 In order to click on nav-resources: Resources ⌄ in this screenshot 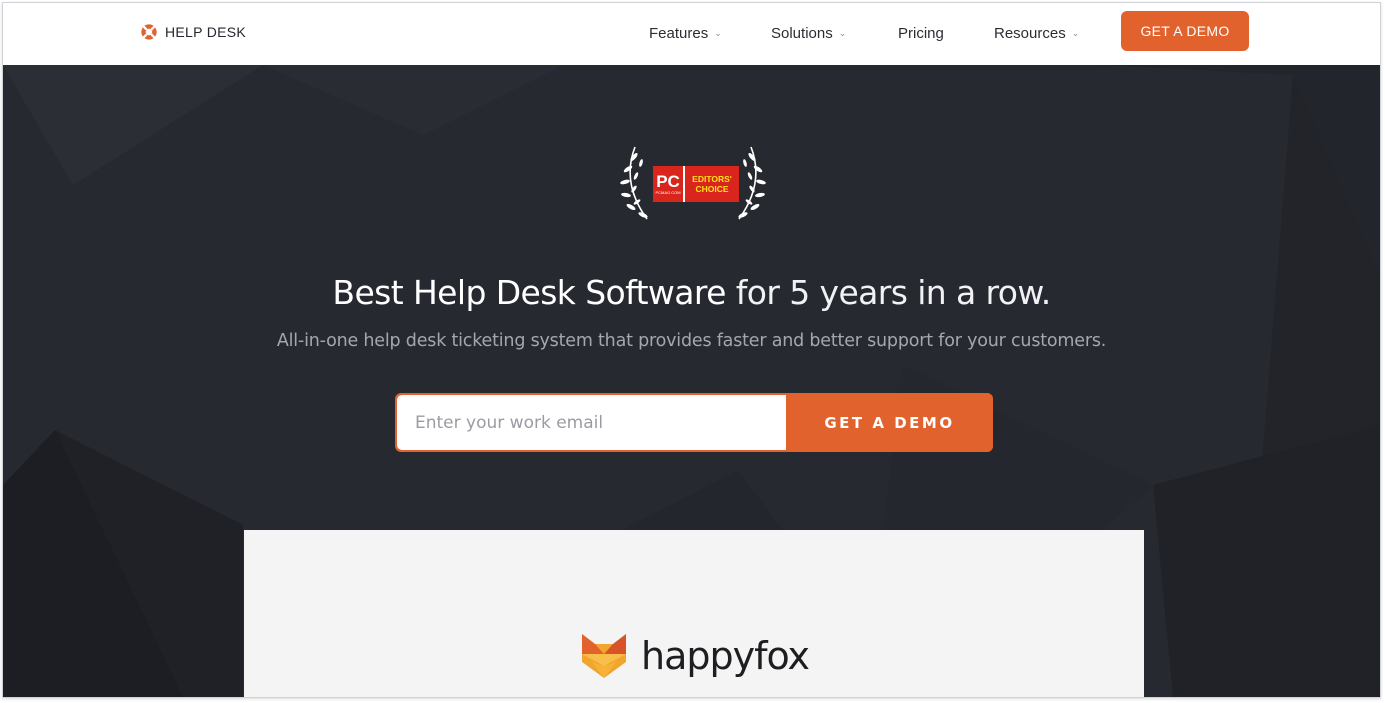, I will do `click(1036, 33)`.